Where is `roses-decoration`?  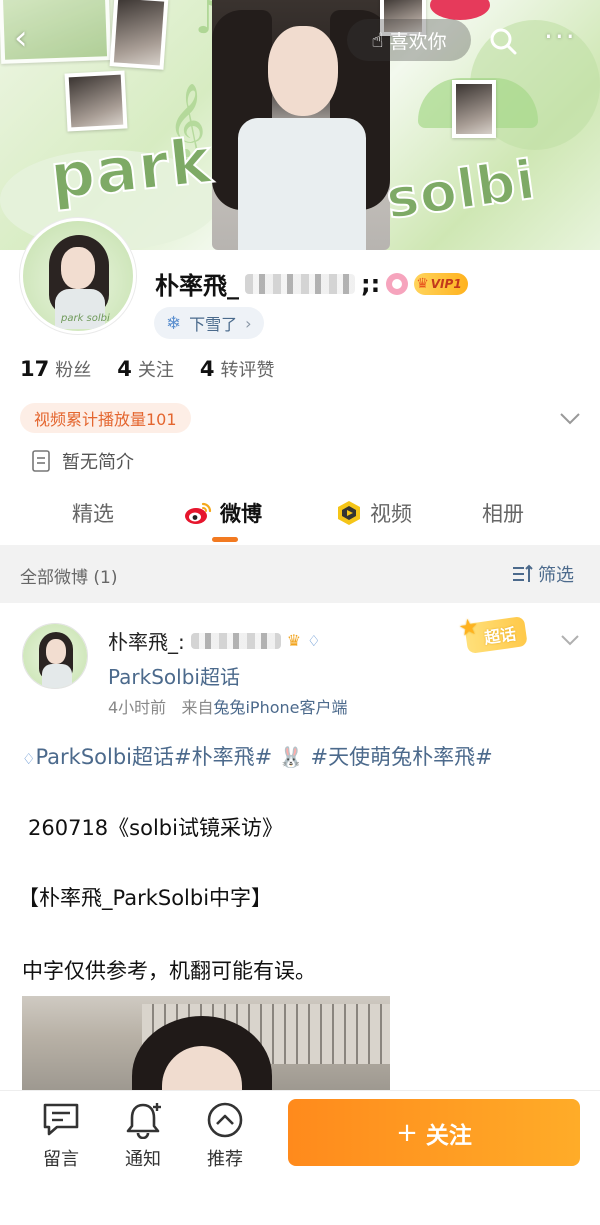
roses-decoration is located at coordinates (460, 10).